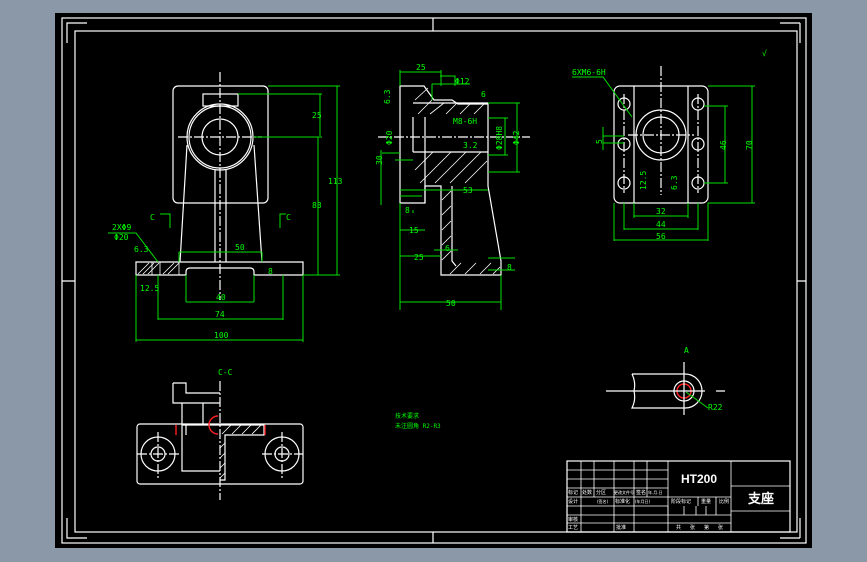 The width and height of the screenshot is (867, 562). What do you see at coordinates (418, 426) in the screenshot?
I see `notes-line1: 未注圆角 R2-R3` at bounding box center [418, 426].